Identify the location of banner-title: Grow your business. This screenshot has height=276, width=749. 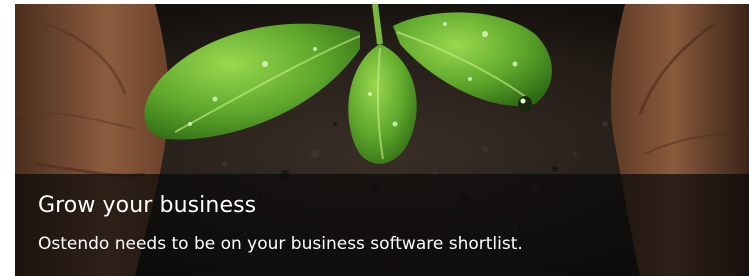
(147, 205).